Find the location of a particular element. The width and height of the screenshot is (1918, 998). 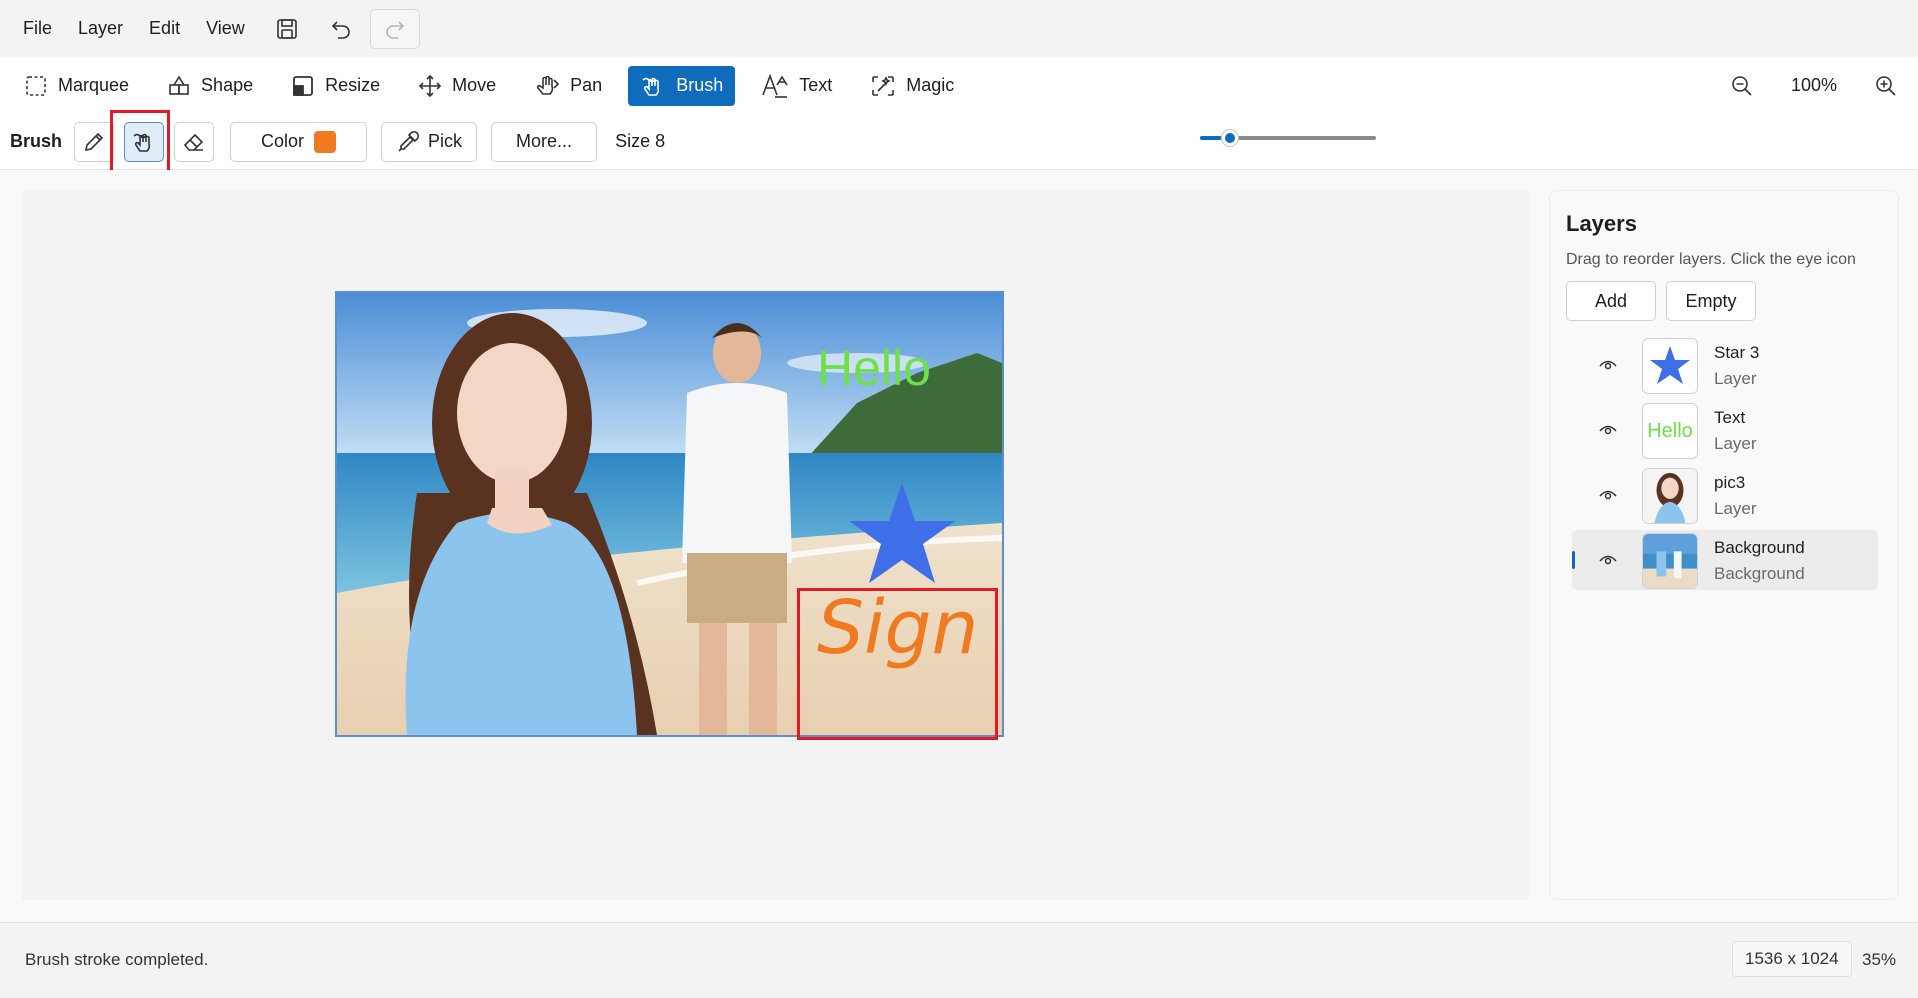

menu-file: File is located at coordinates (37, 28).